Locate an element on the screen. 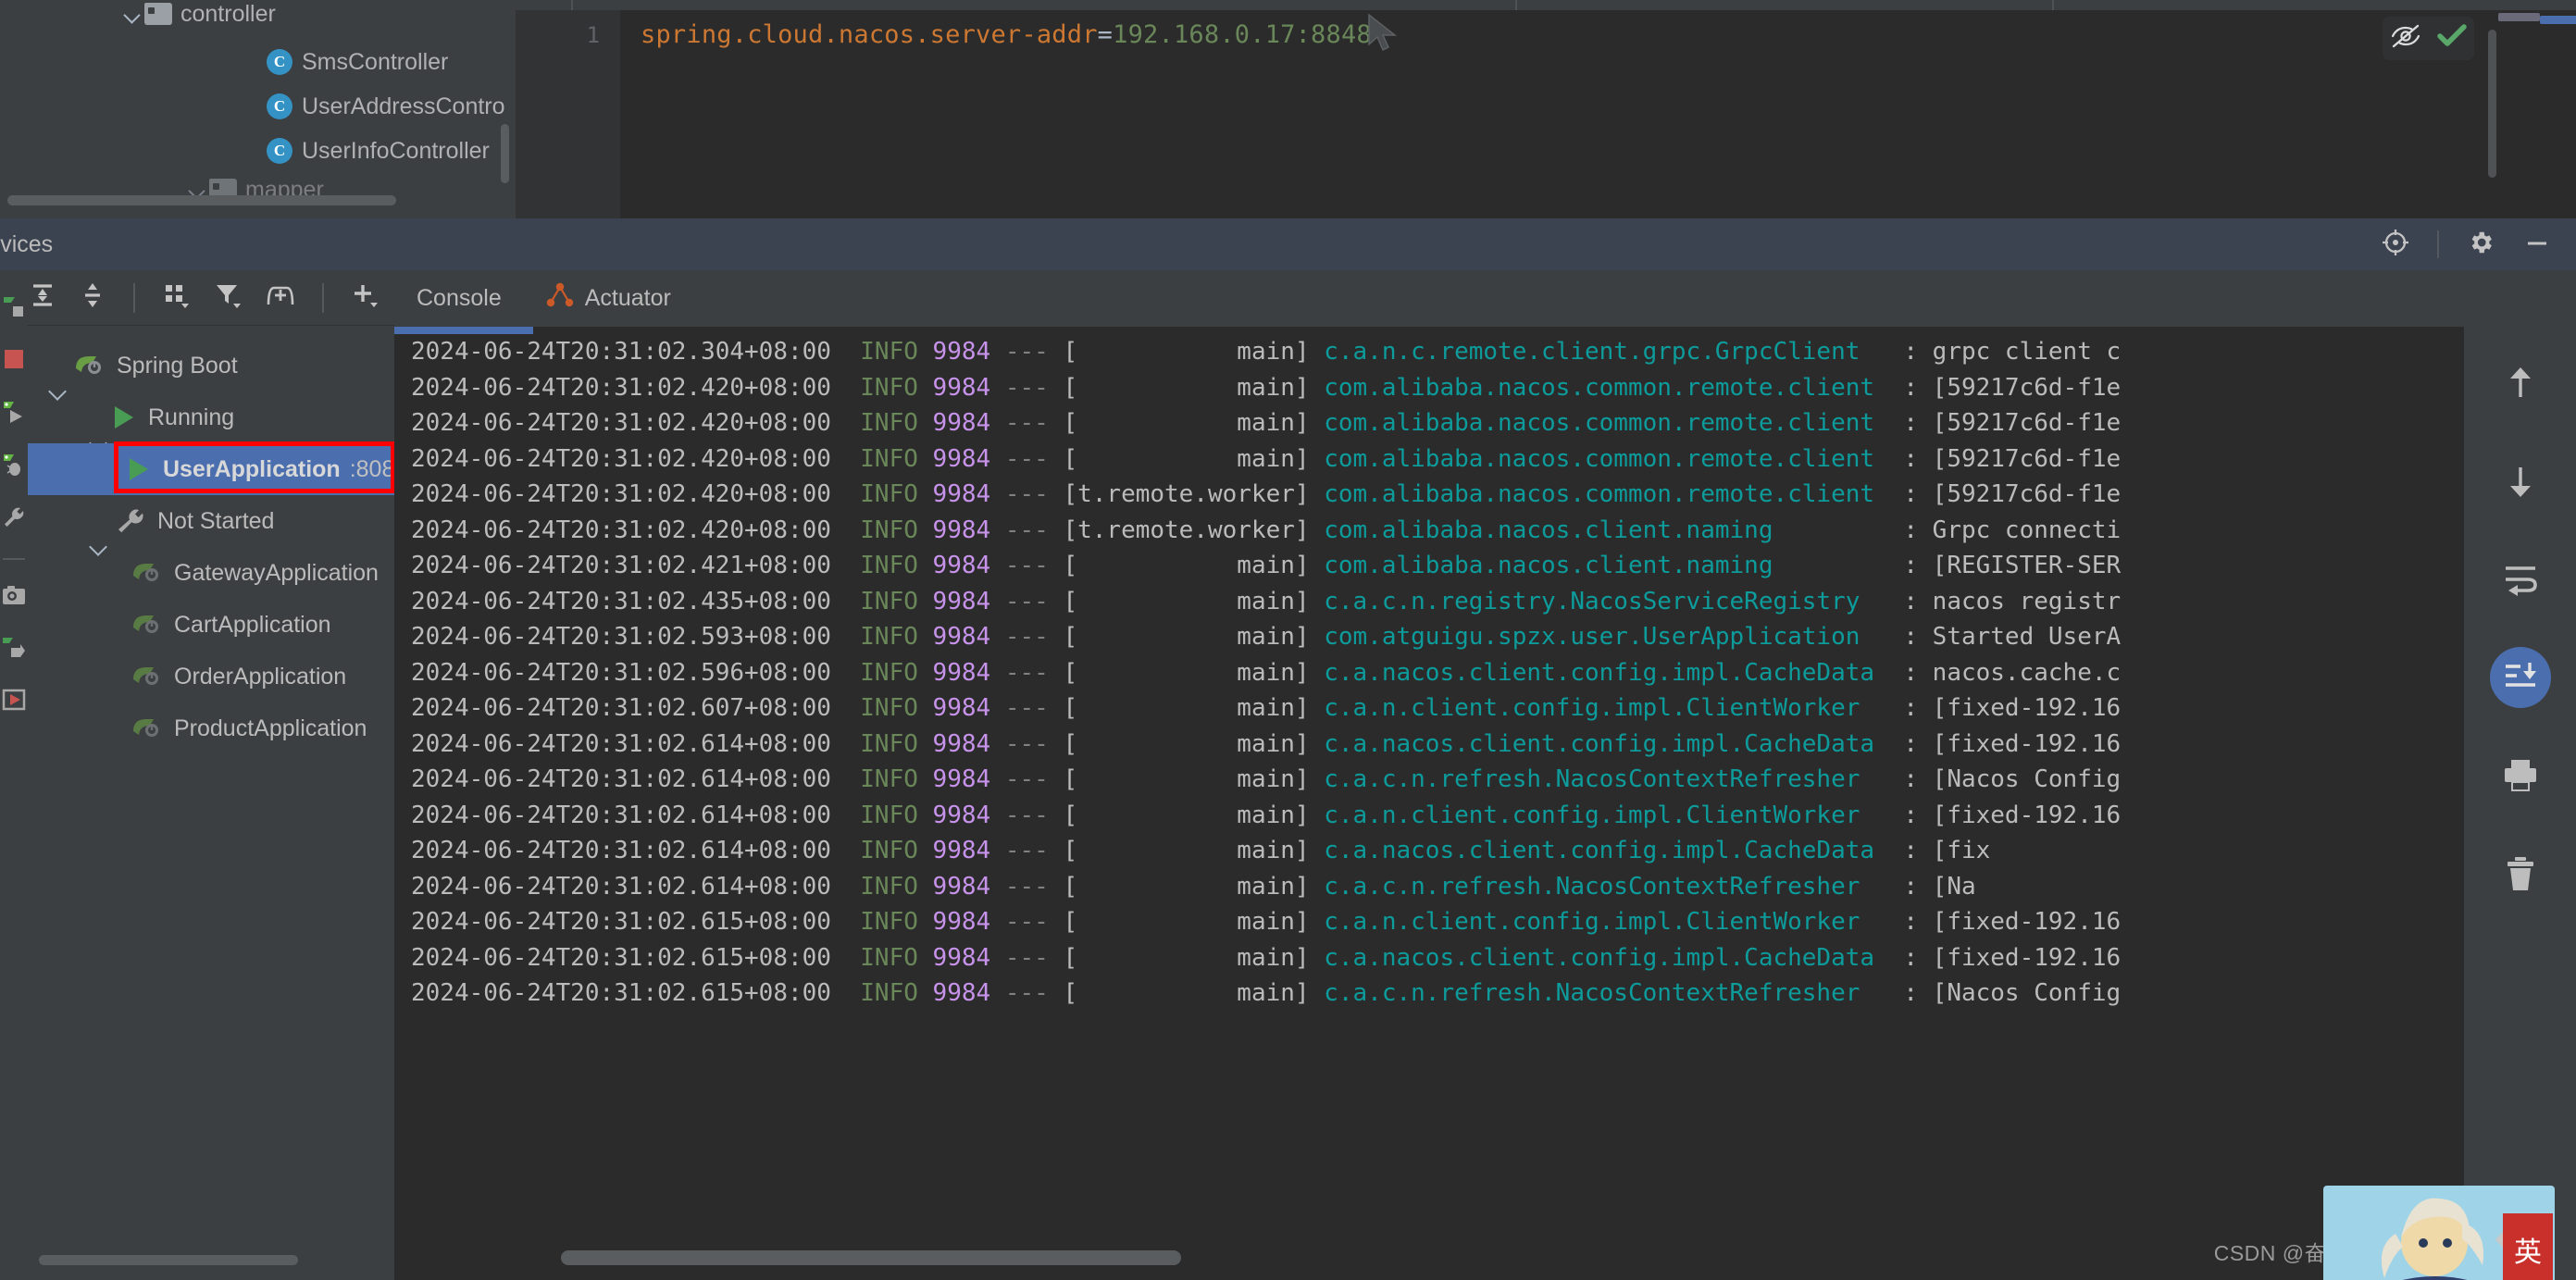  log-timestamp: 2024-06-24T20:31:02.304+08:00 is located at coordinates (621, 352).